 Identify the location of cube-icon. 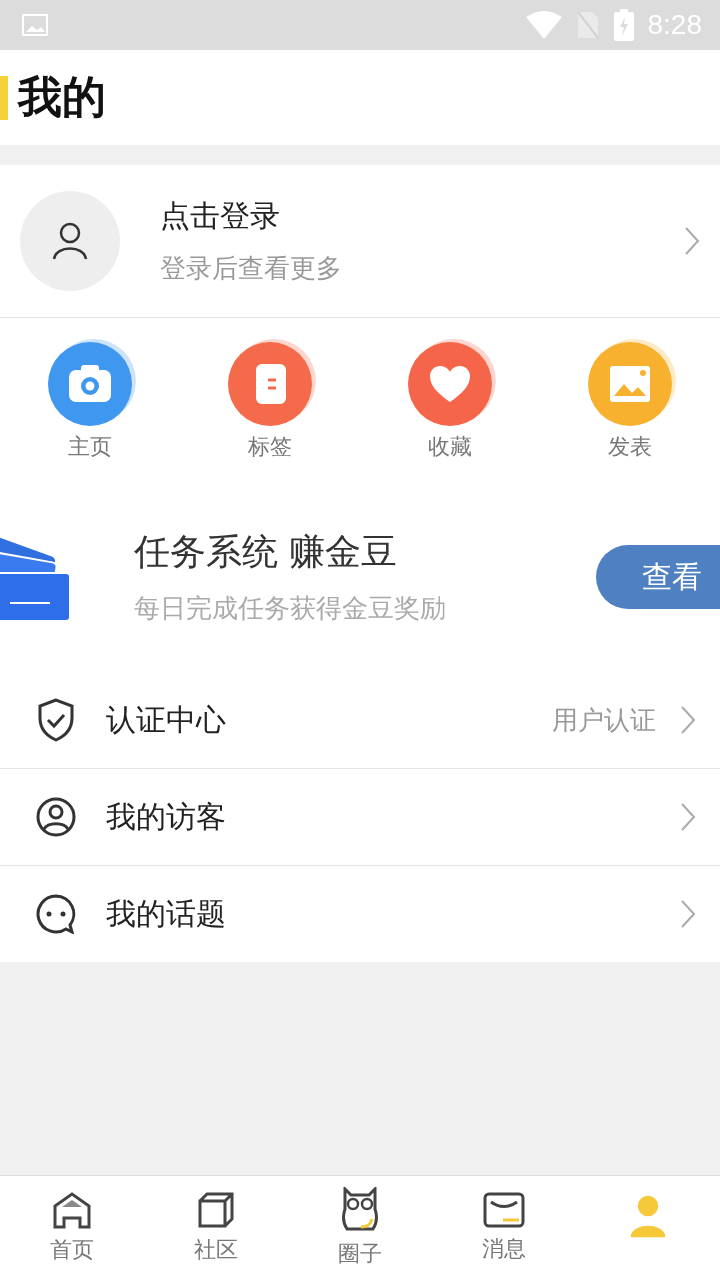
(216, 1210).